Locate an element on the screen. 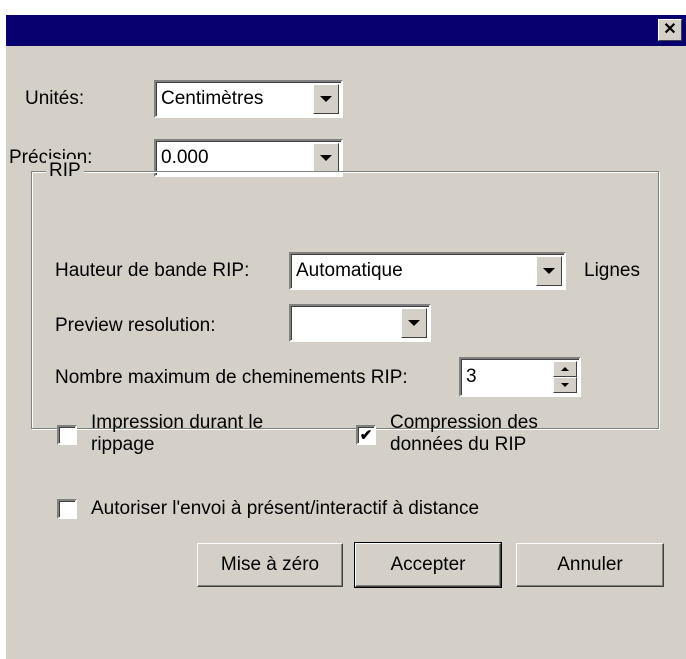 Image resolution: width=686 pixels, height=659 pixels. check-icon: ✔ is located at coordinates (366, 435).